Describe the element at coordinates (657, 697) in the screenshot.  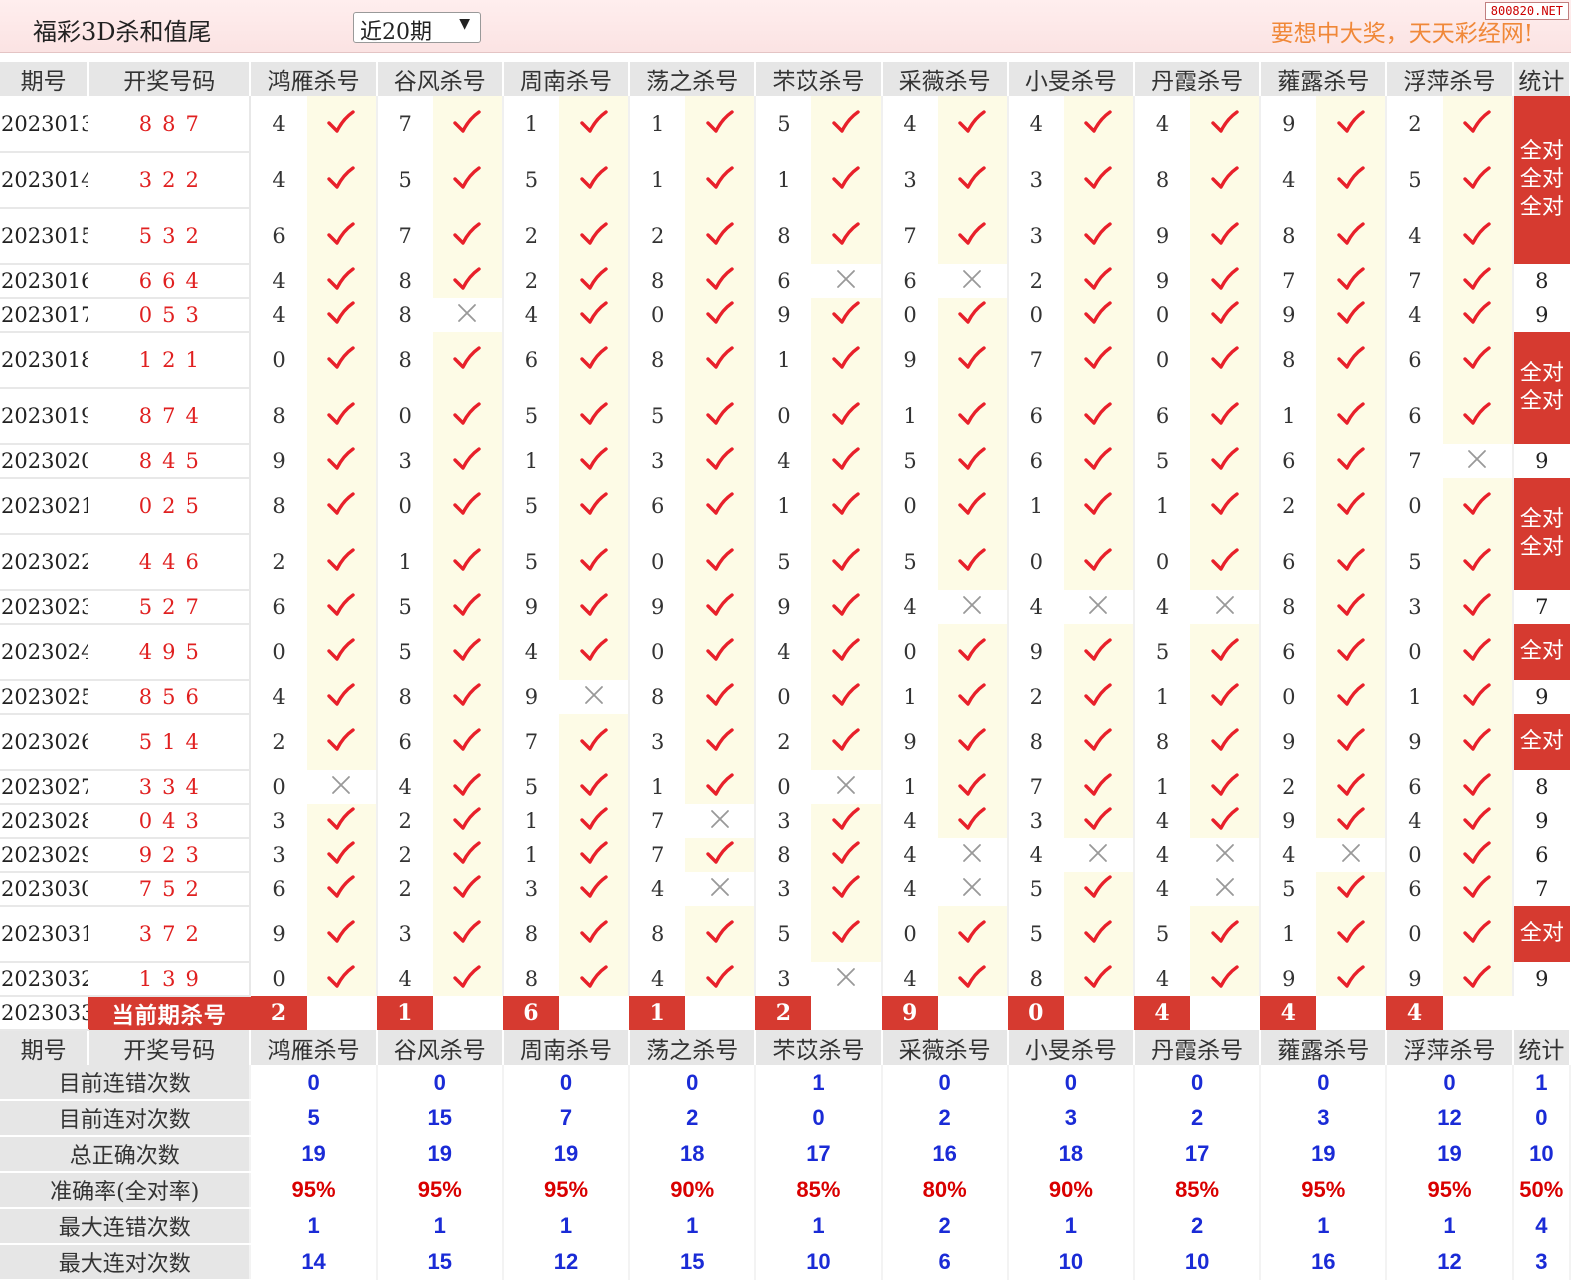
I see `kill-number-cell: 8` at that location.